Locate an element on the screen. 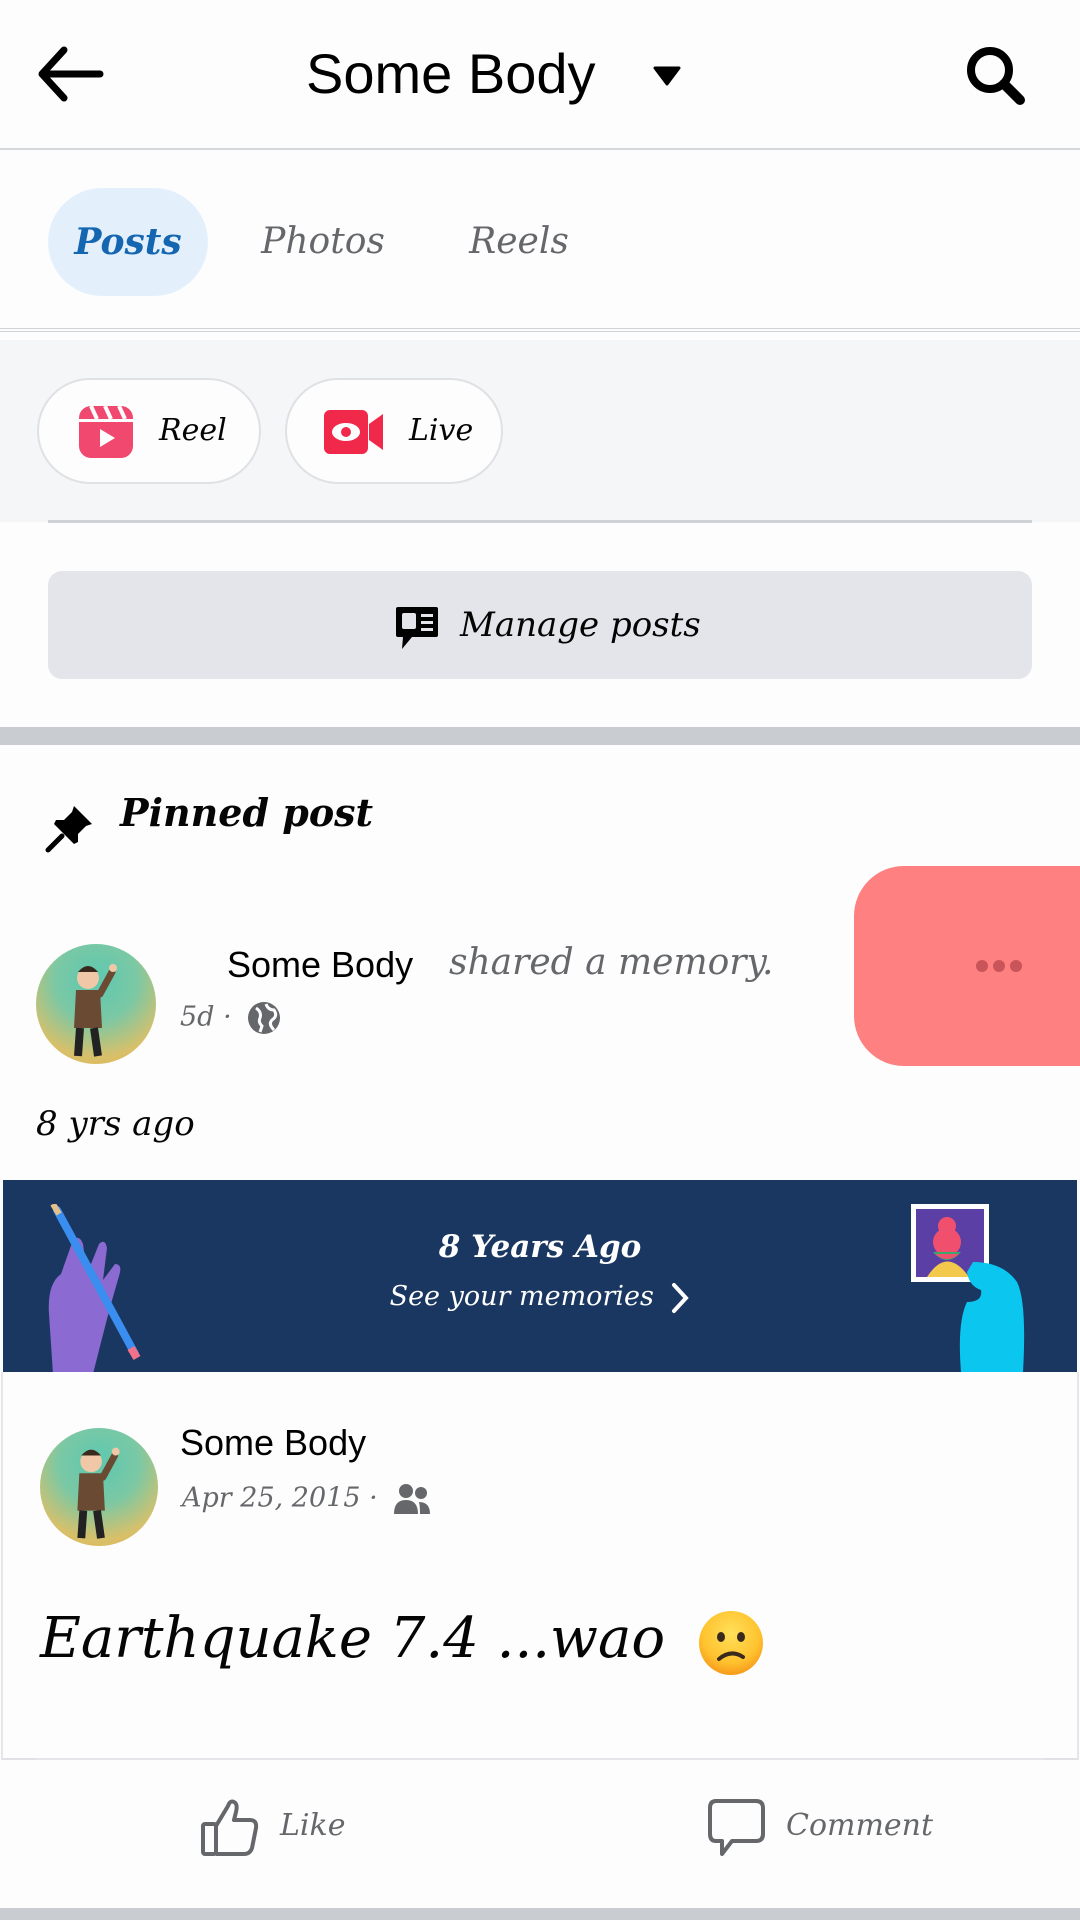 The height and width of the screenshot is (1920, 1080). shared-post-meta: Apr 25, 2015 · is located at coordinates (307, 1499).